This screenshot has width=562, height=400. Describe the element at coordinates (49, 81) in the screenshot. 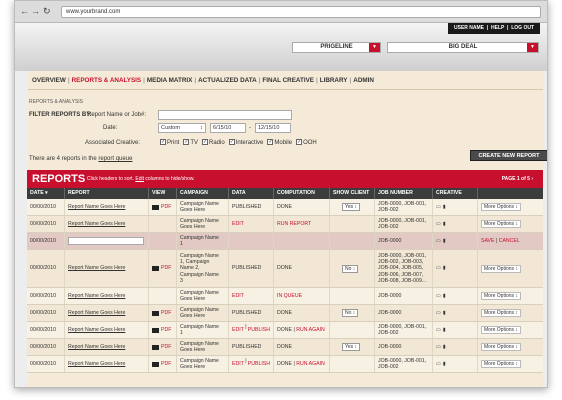

I see `tab-overview: OVERVIEW` at that location.